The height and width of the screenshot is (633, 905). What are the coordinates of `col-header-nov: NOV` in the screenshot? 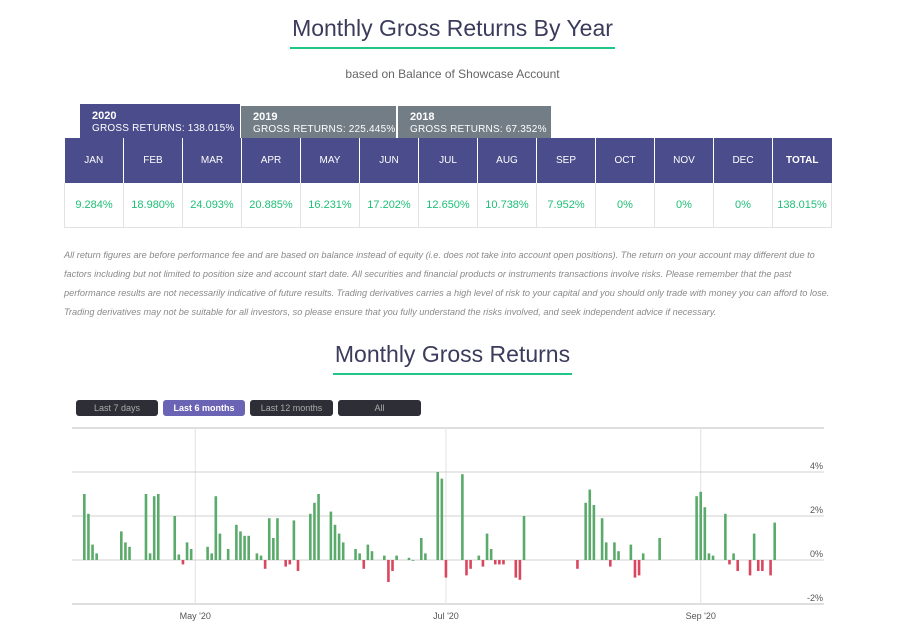 It's located at (684, 160).